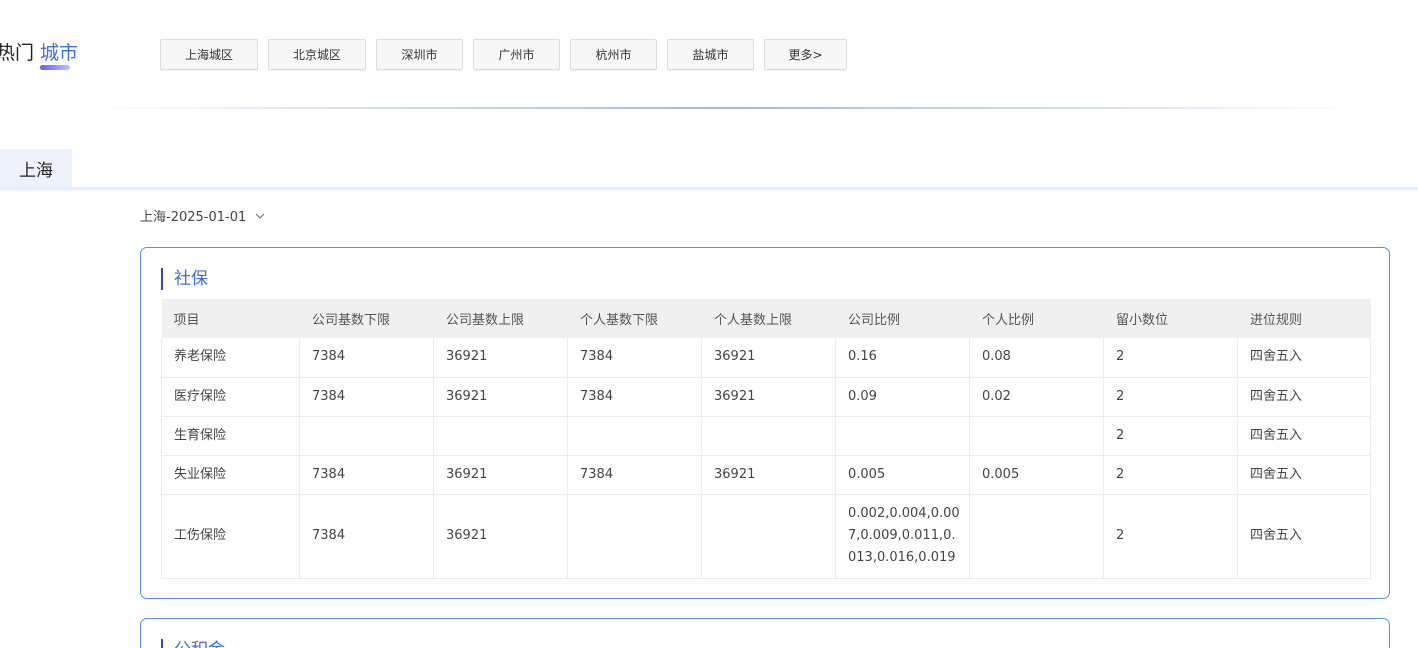 This screenshot has width=1418, height=648. Describe the element at coordinates (193, 217) in the screenshot. I see `policy-version-value: 上海-2025-01-01` at that location.